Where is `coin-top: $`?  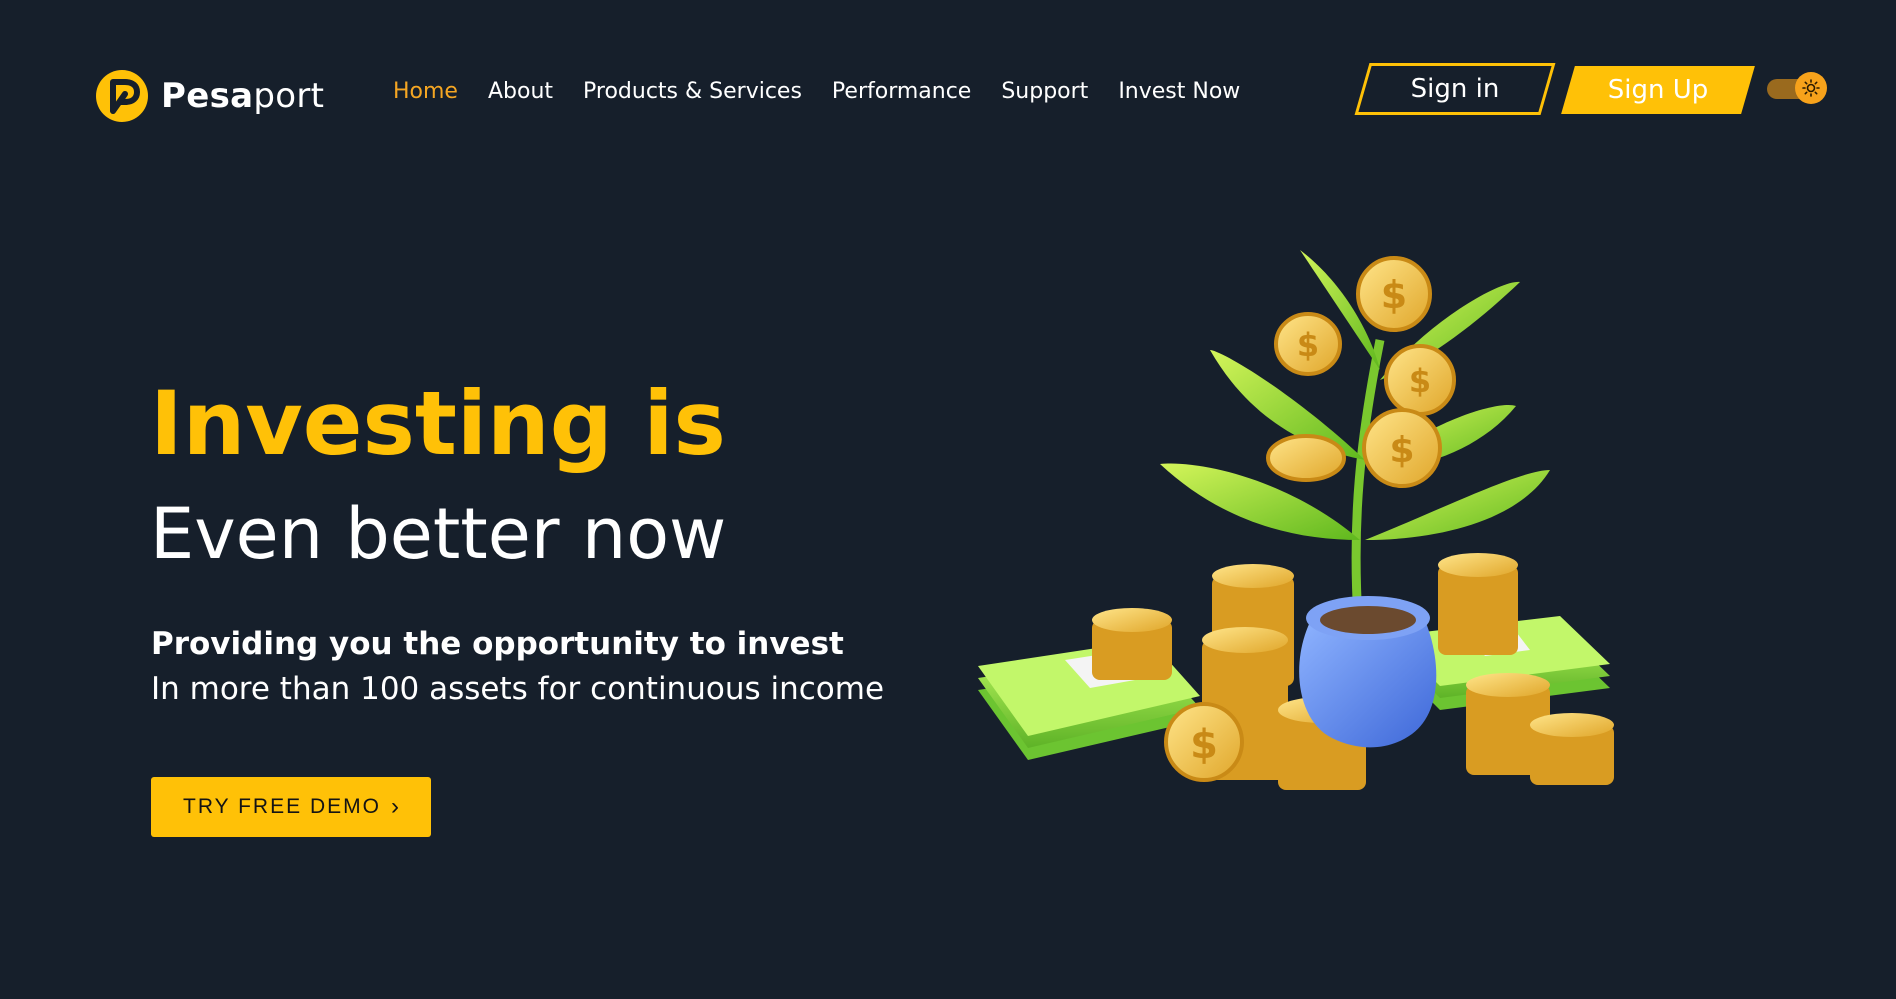 coin-top: $ is located at coordinates (1394, 294).